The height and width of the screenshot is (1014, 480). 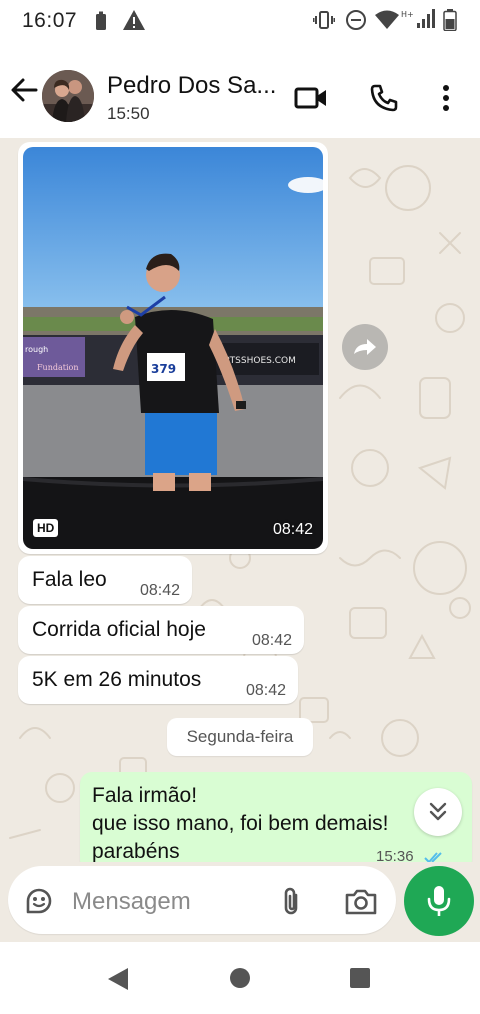 What do you see at coordinates (117, 679) in the screenshot?
I see `message-text: 5K em 26 minutos` at bounding box center [117, 679].